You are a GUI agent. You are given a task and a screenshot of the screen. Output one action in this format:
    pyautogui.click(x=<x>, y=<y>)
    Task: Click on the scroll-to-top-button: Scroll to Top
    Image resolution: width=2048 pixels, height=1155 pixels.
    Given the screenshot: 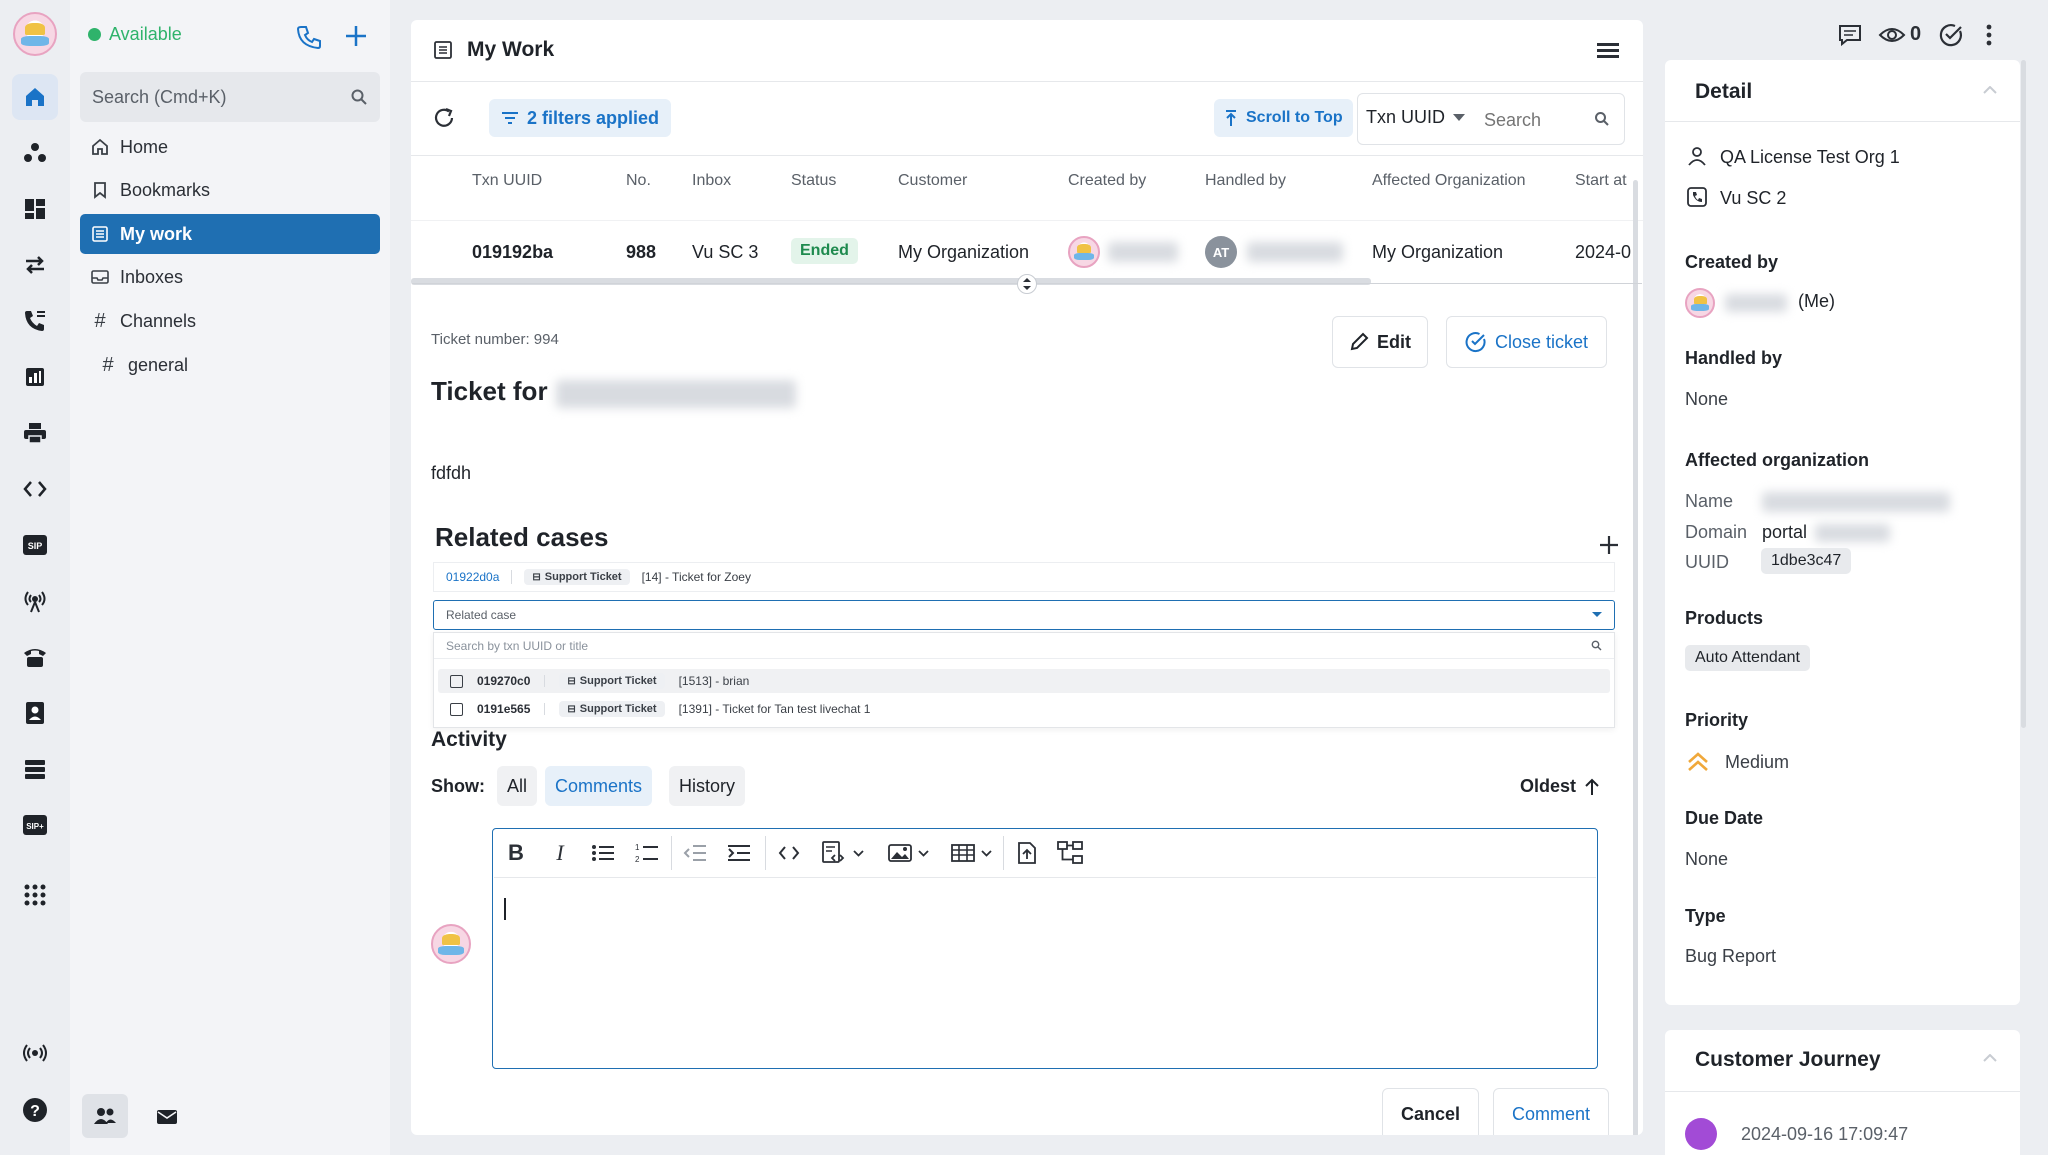 What is the action you would take?
    pyautogui.click(x=1283, y=118)
    